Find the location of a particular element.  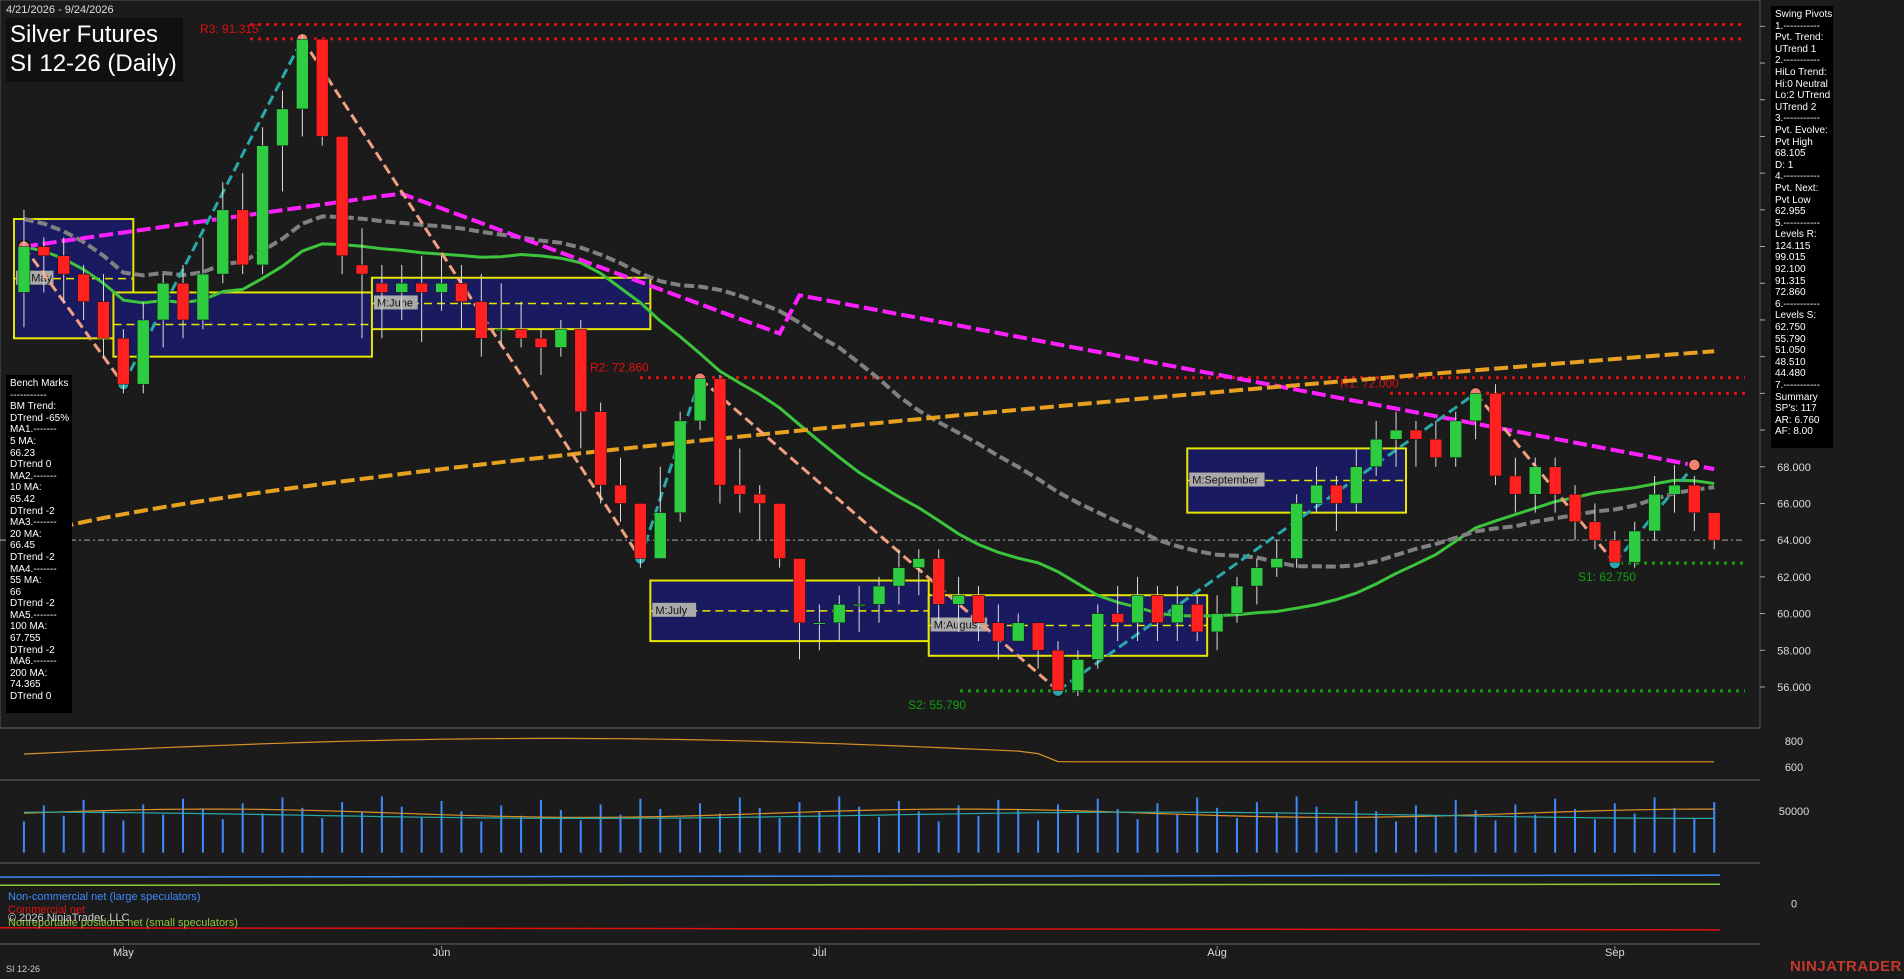

footer-symbol: SI 12-26 is located at coordinates (23, 969).